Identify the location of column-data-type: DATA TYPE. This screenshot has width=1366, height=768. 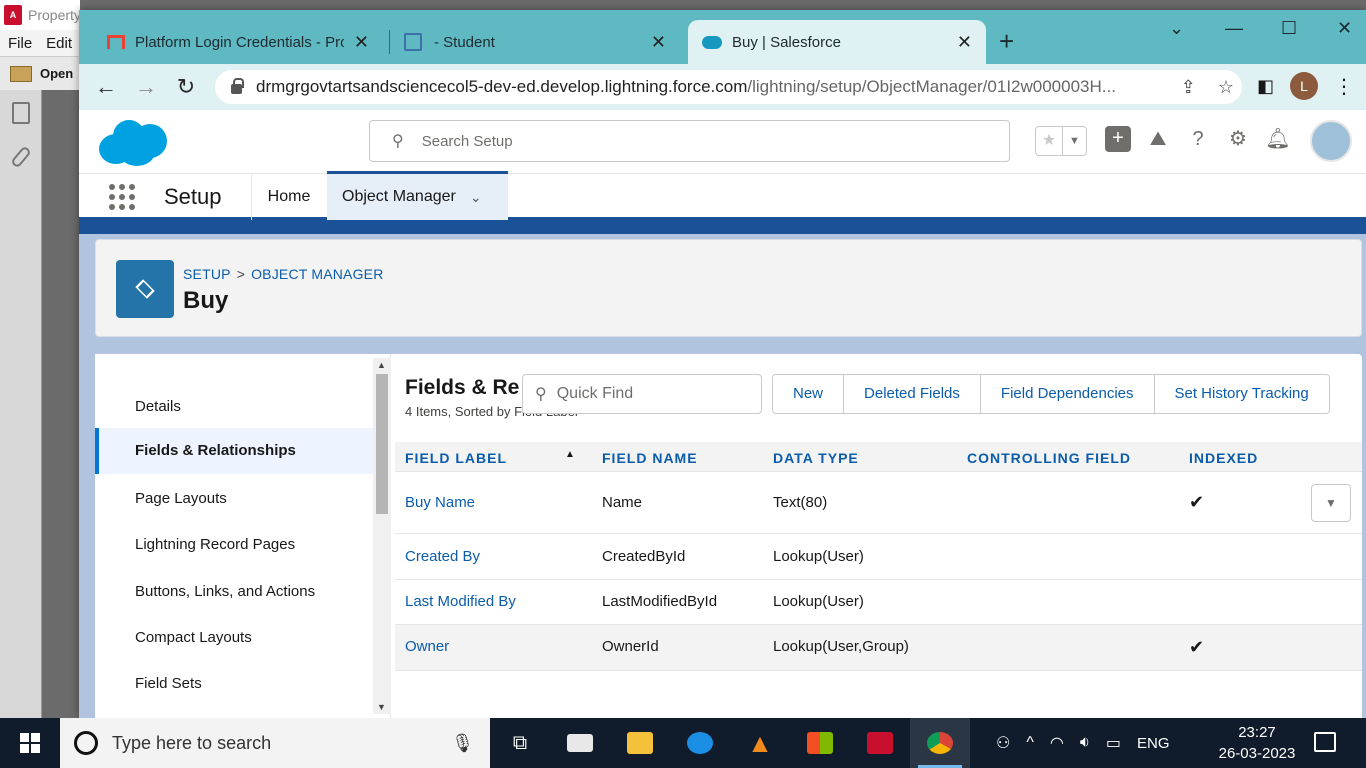
(816, 458).